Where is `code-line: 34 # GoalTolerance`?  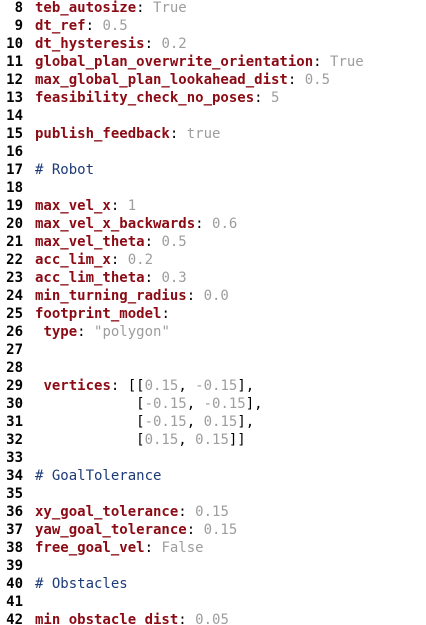
code-line: 34 # GoalTolerance is located at coordinates (80, 476).